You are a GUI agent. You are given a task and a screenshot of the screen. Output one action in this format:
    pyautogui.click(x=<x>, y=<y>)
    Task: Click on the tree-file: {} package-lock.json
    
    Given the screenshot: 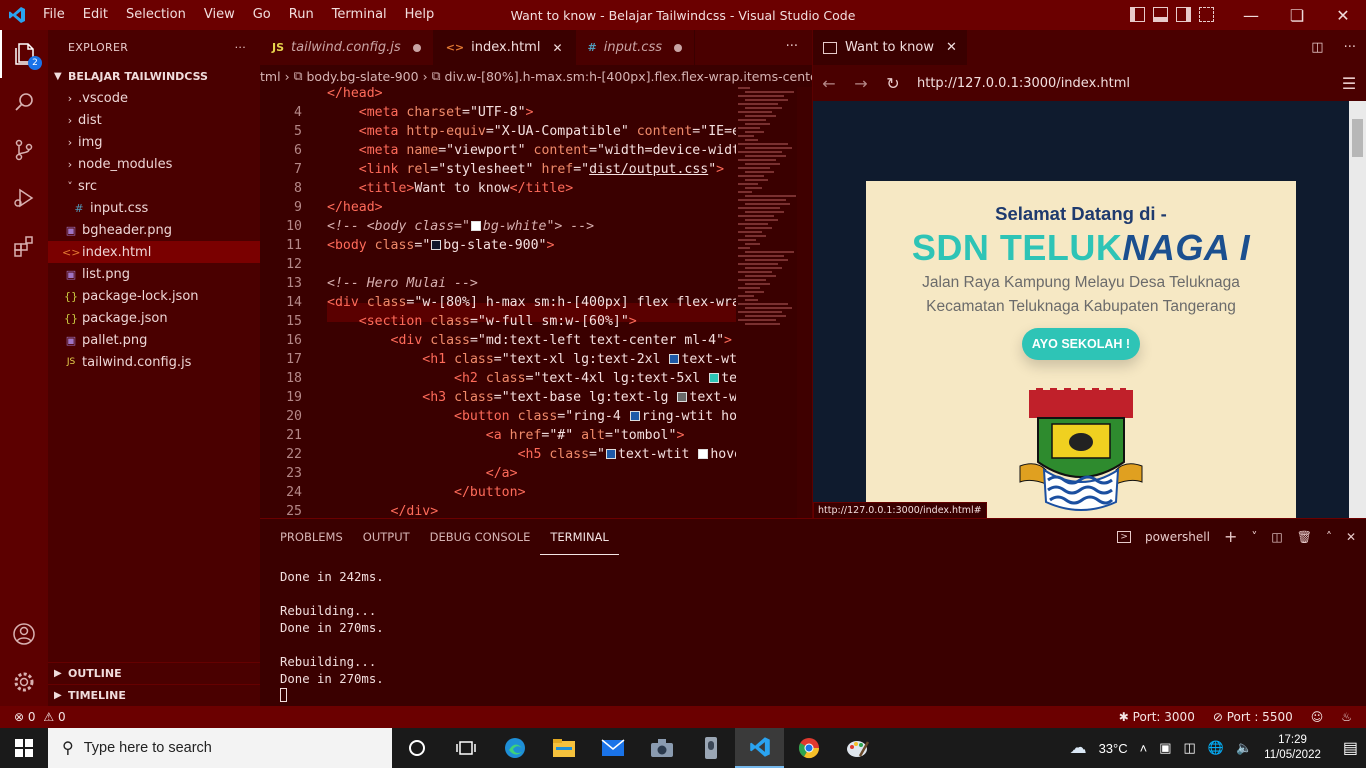 What is the action you would take?
    pyautogui.click(x=154, y=296)
    